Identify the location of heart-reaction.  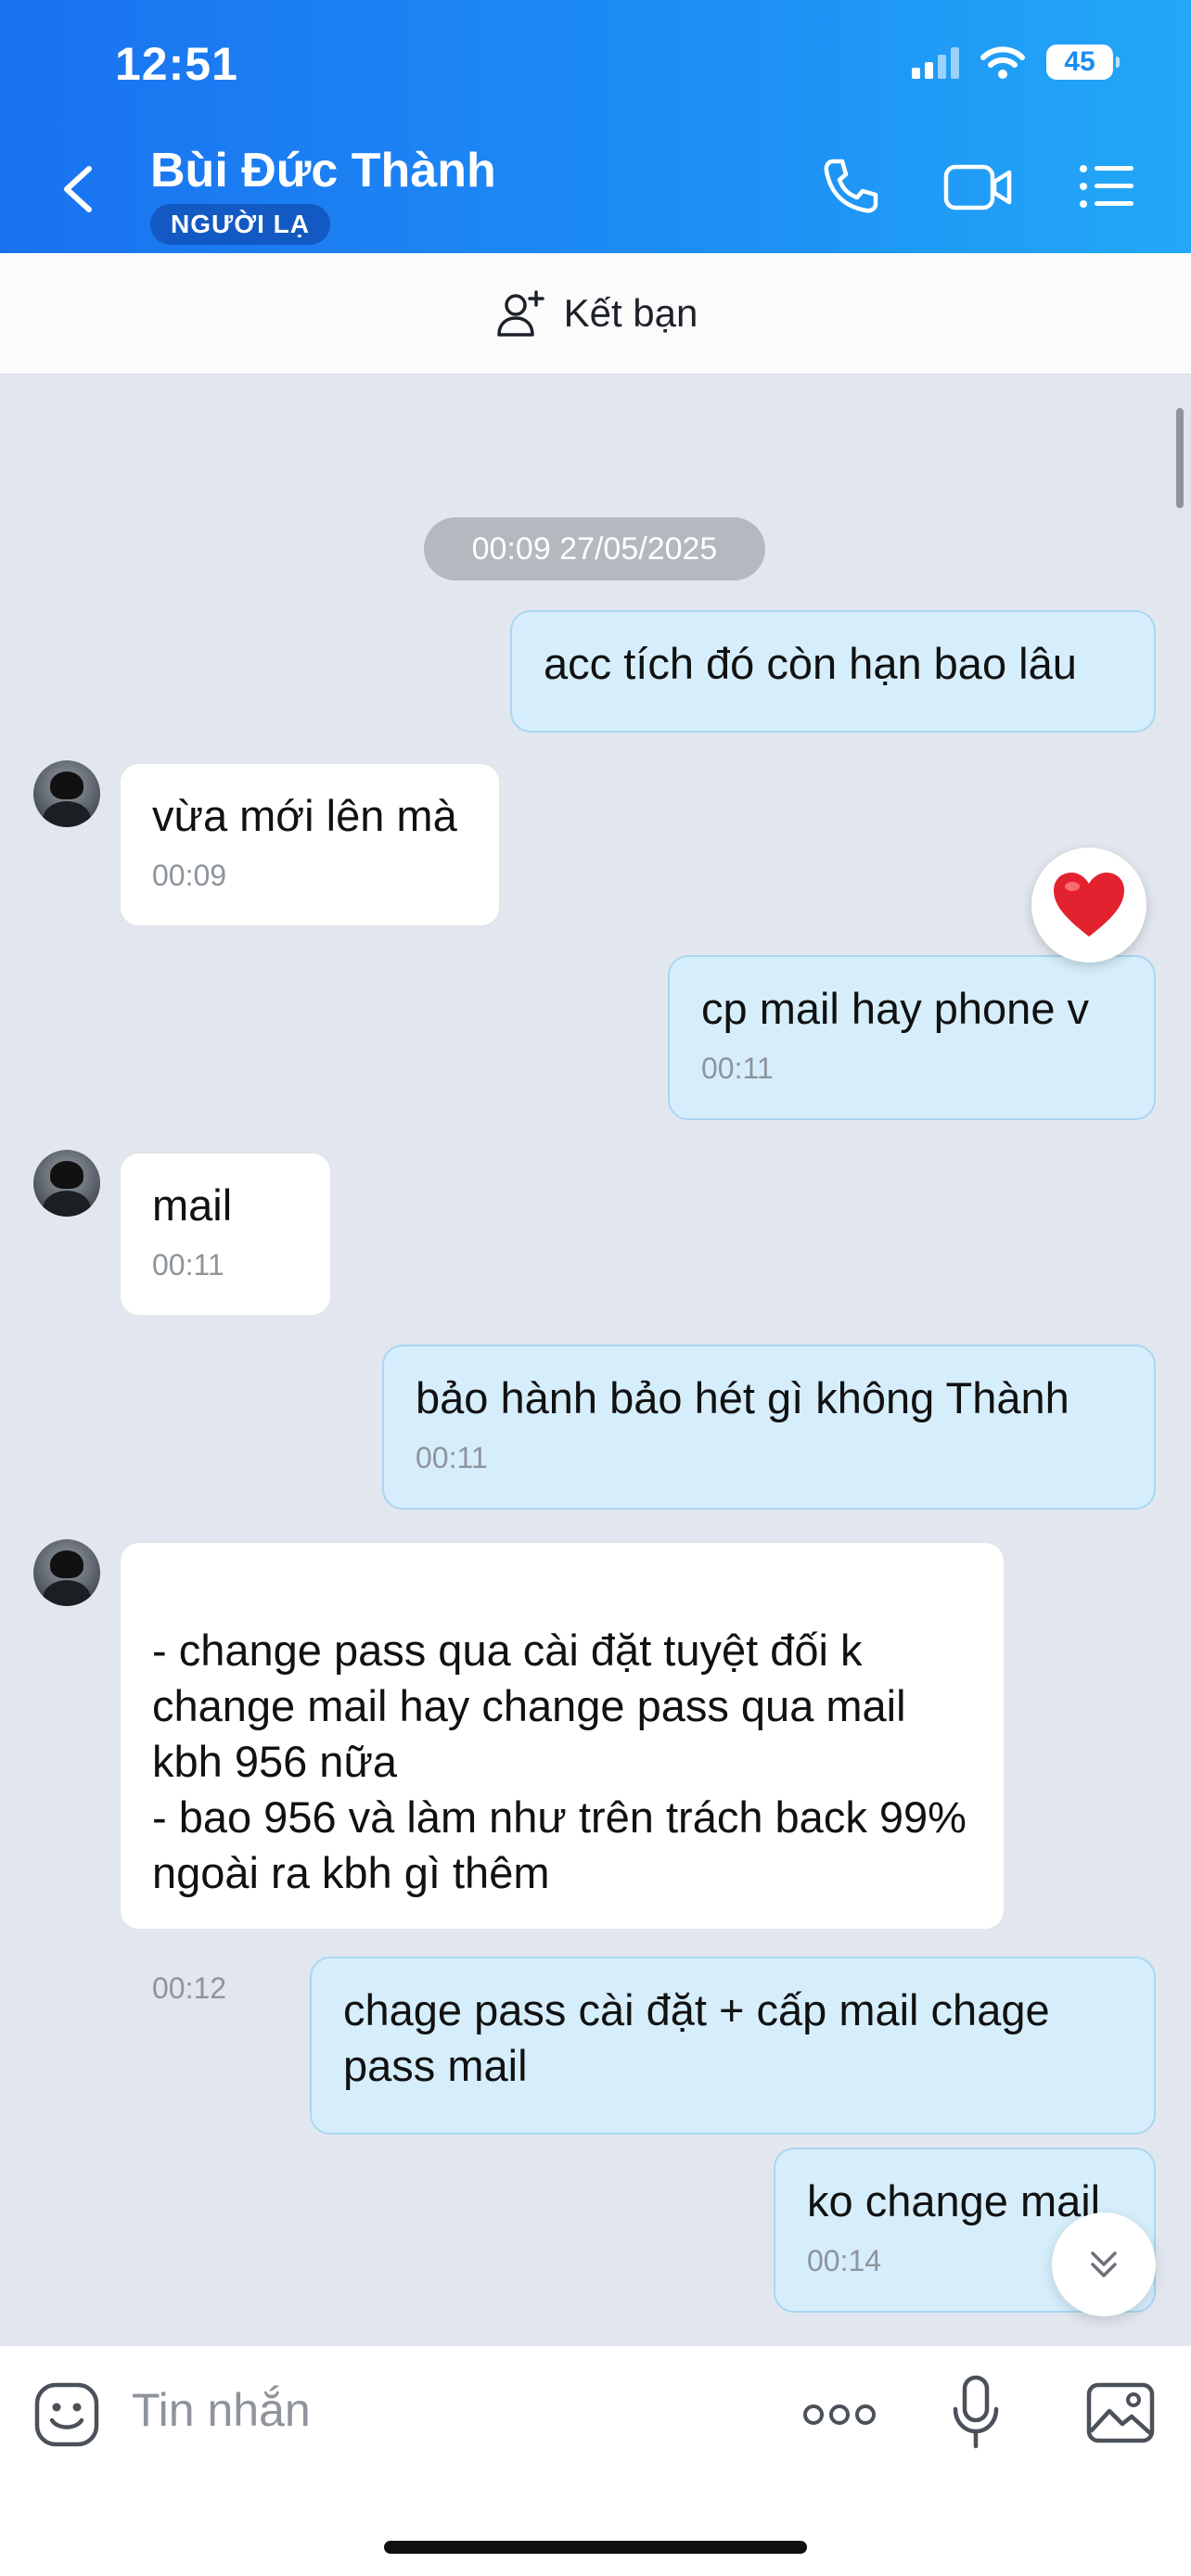
(1088, 906).